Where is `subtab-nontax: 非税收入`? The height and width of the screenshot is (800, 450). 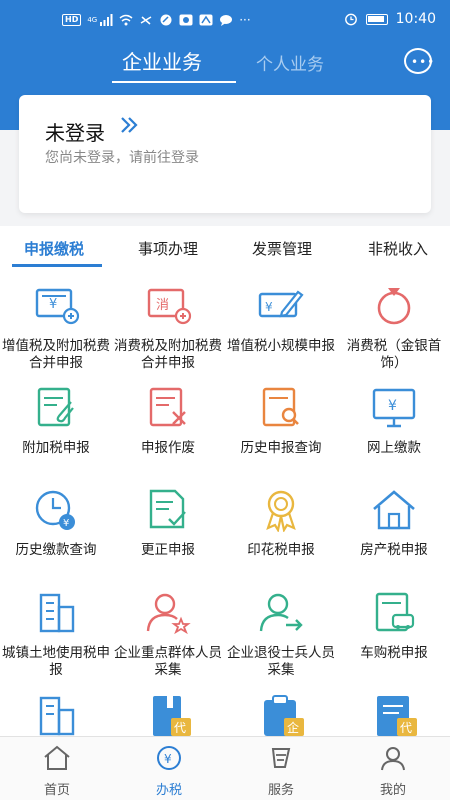 subtab-nontax: 非税收入 is located at coordinates (398, 248).